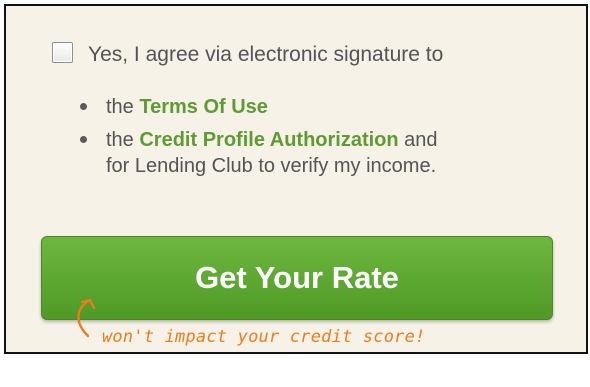  What do you see at coordinates (62, 52) in the screenshot?
I see `agree-checkbox` at bounding box center [62, 52].